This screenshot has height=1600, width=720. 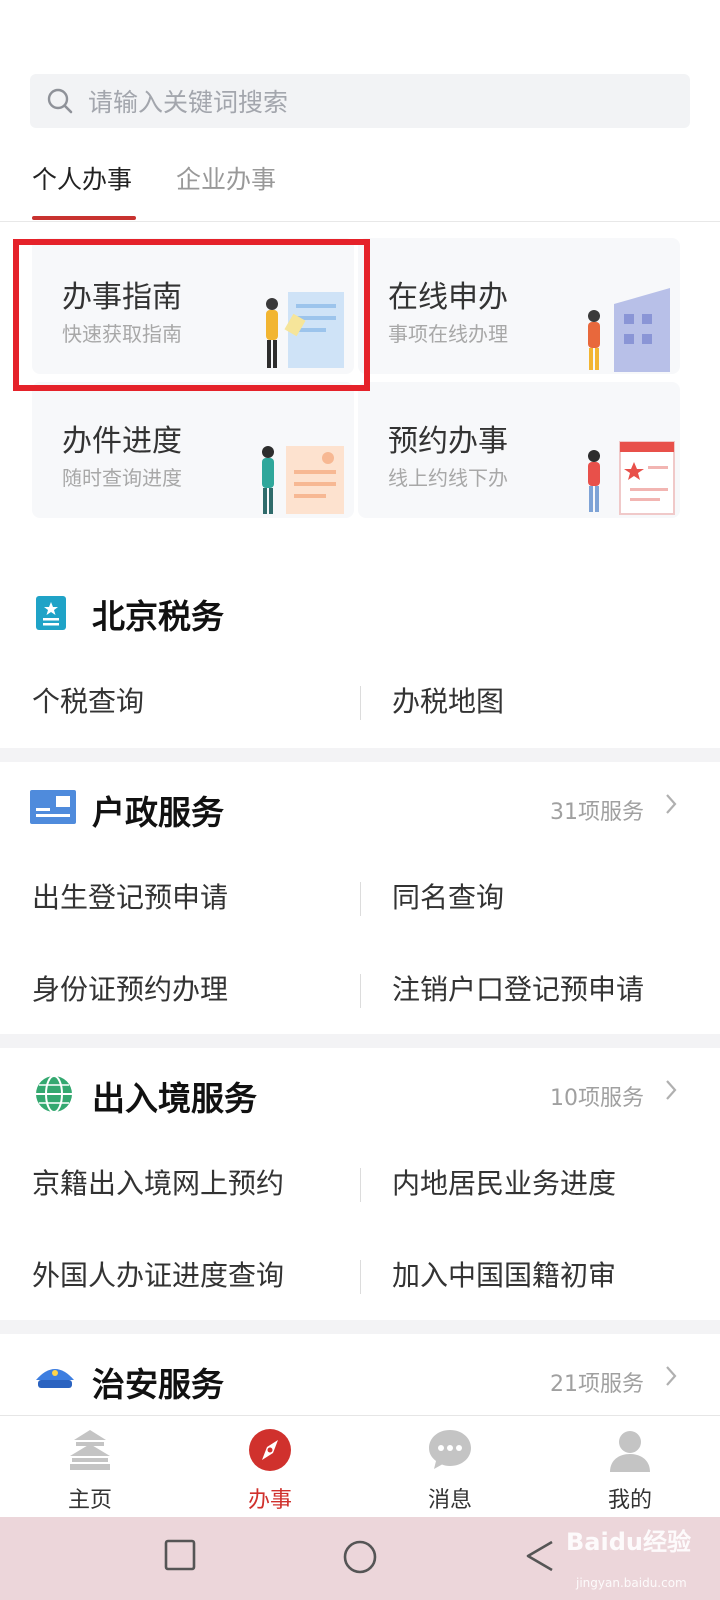 What do you see at coordinates (519, 450) in the screenshot?
I see `card-appointment: 预约办事 线上约线下办` at bounding box center [519, 450].